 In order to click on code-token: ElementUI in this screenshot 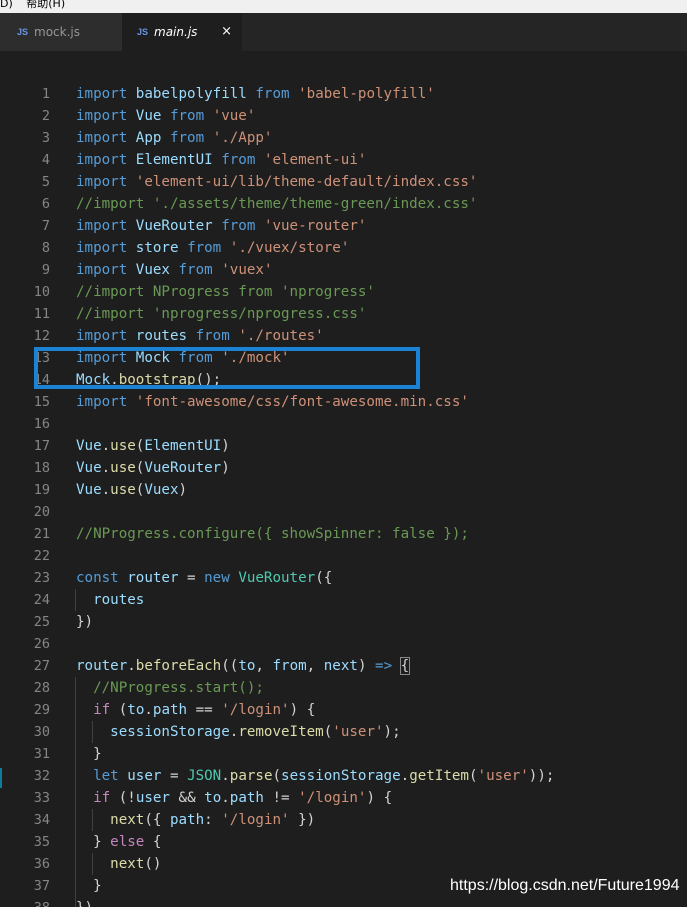, I will do `click(174, 160)`.